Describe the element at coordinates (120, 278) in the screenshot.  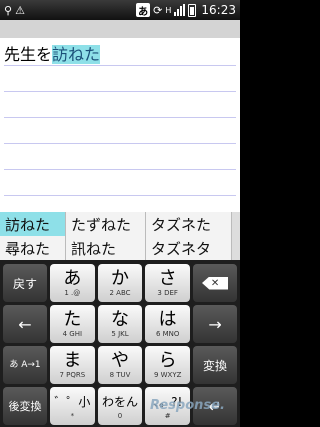
I see `key-label: か` at that location.